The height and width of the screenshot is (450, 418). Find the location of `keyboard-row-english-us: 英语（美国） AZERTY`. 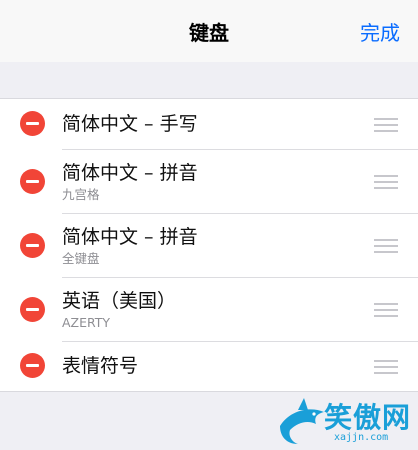

keyboard-row-english-us: 英语（美国） AZERTY is located at coordinates (209, 309).